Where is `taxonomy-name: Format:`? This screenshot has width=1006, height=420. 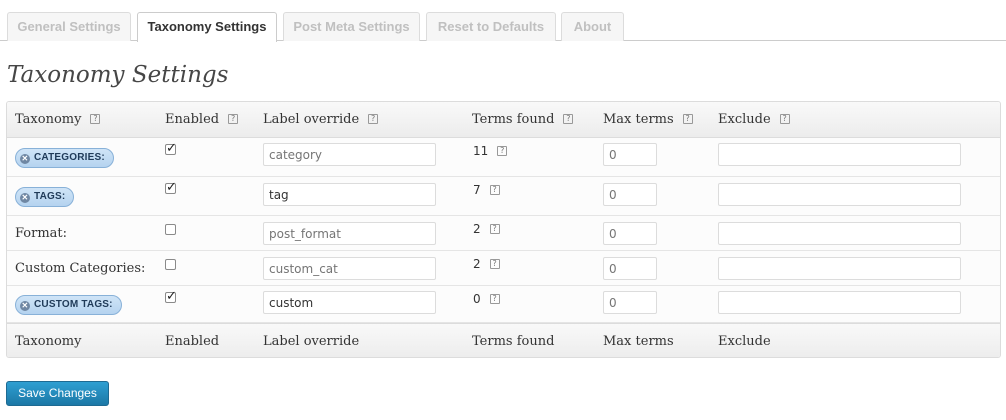
taxonomy-name: Format: is located at coordinates (41, 233).